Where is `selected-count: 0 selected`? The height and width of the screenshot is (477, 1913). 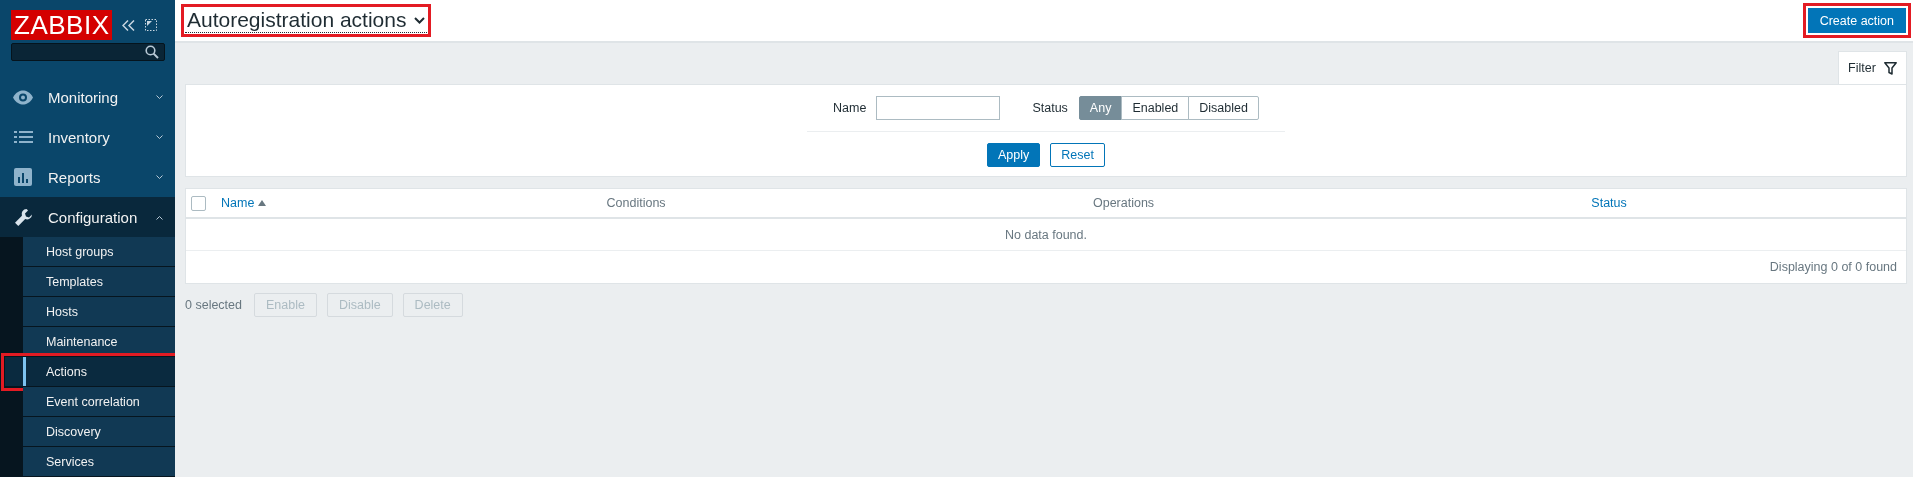 selected-count: 0 selected is located at coordinates (213, 305).